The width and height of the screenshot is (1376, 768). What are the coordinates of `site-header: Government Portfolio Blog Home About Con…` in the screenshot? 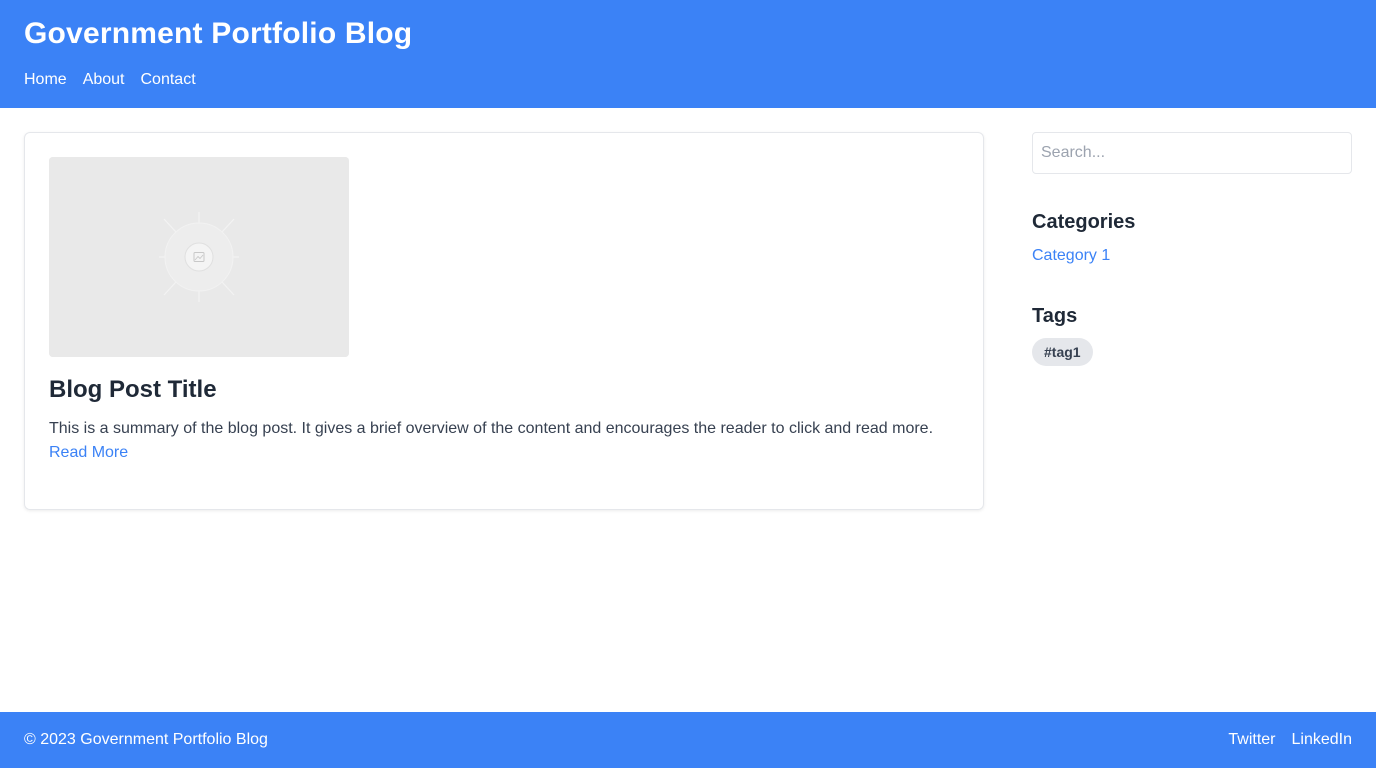 It's located at (688, 54).